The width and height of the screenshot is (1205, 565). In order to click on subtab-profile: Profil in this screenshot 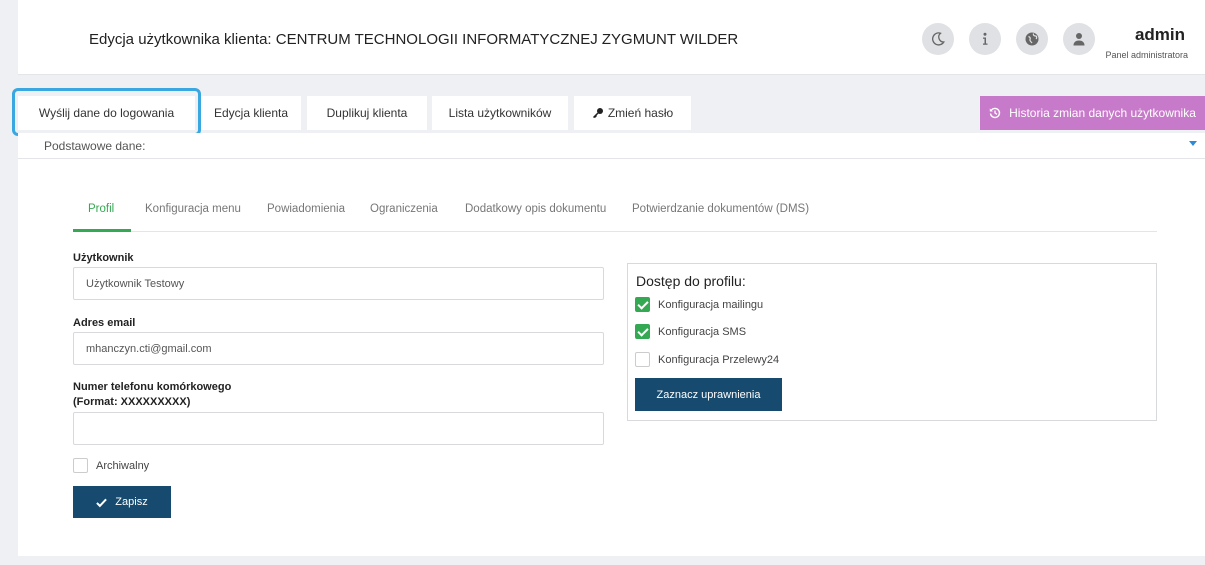, I will do `click(101, 217)`.